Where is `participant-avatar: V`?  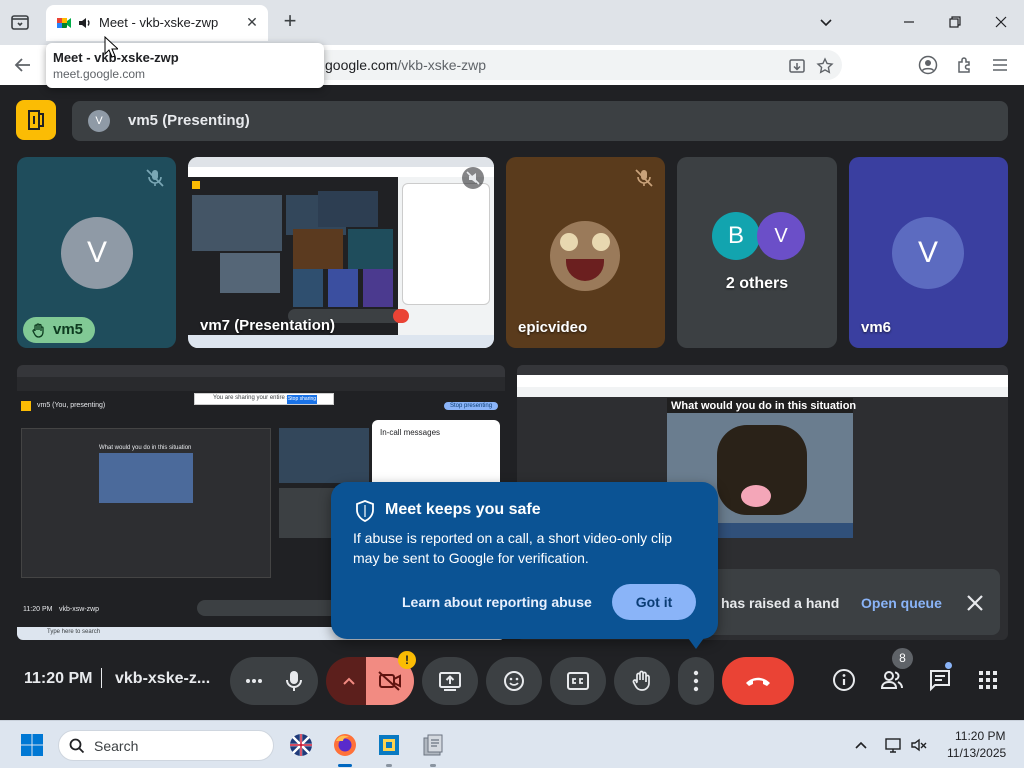
participant-avatar: V is located at coordinates (97, 253).